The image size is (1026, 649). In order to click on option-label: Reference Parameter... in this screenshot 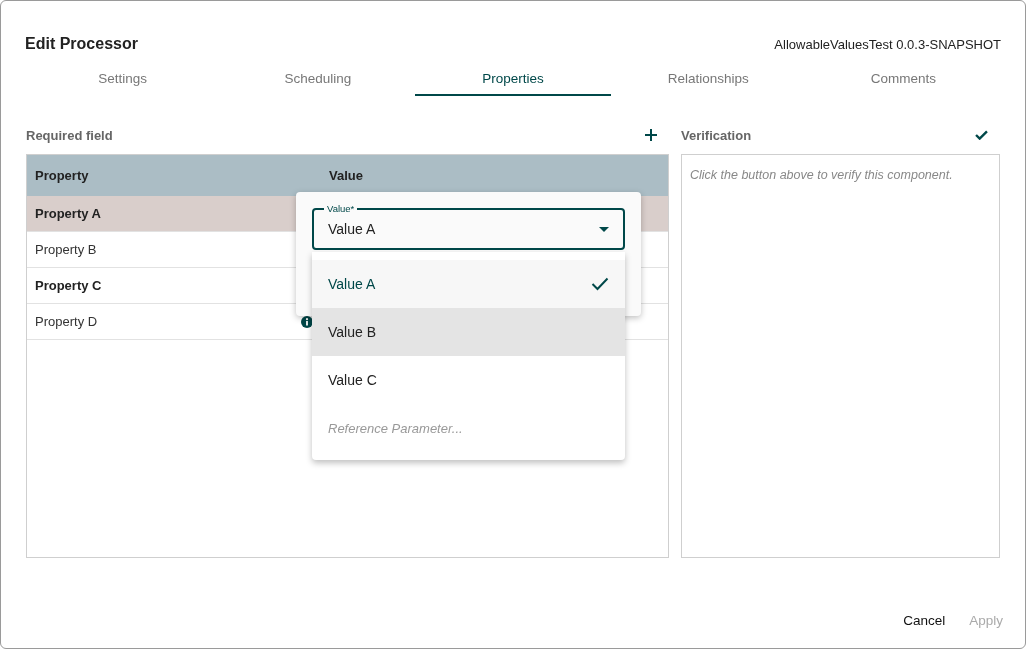, I will do `click(395, 428)`.